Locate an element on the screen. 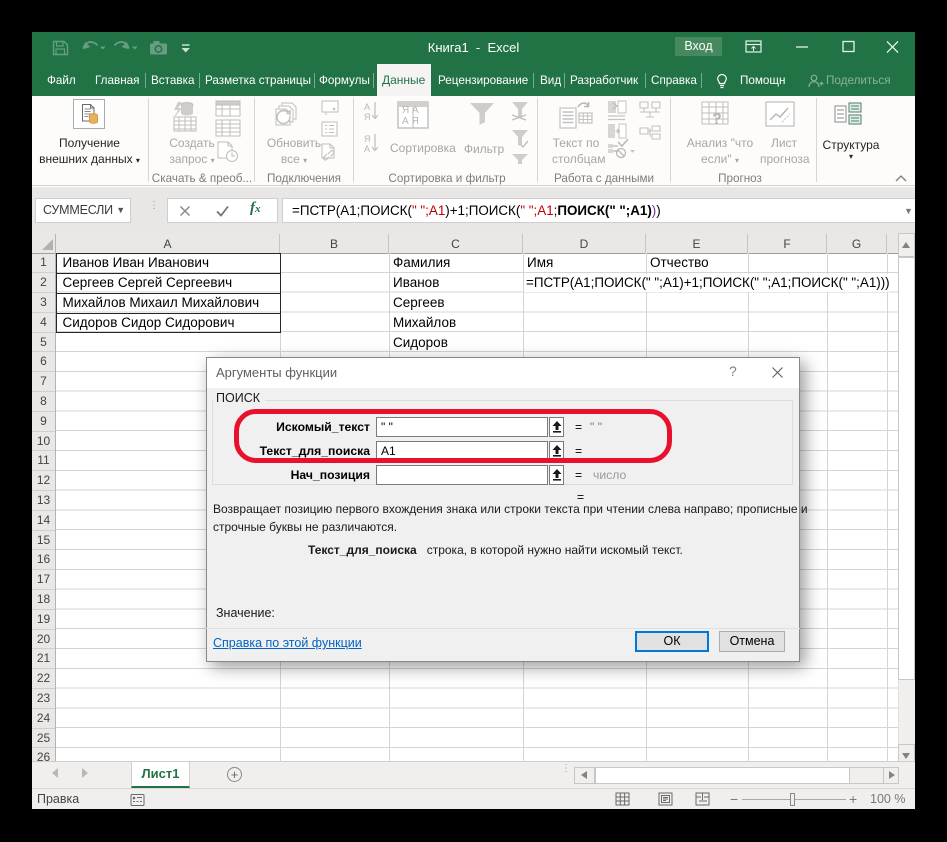 The width and height of the screenshot is (947, 842). svg-text: А Я is located at coordinates (410, 121).